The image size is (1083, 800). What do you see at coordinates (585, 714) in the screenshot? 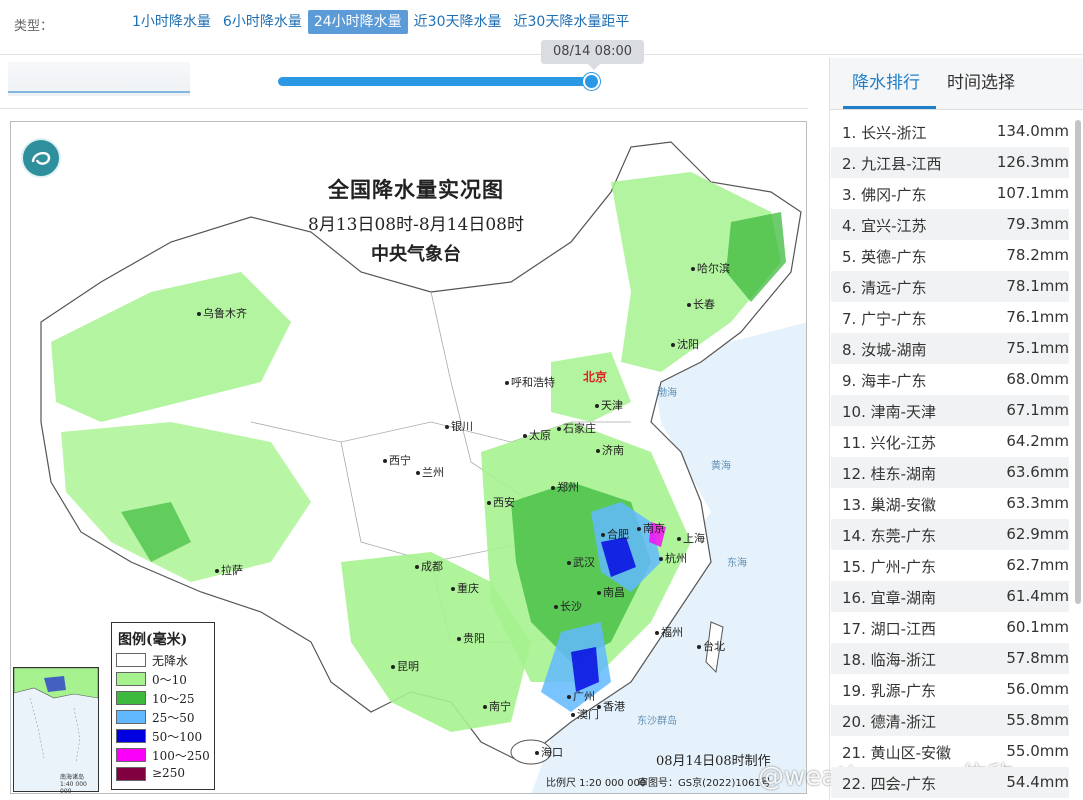
I see `city-label: 澳门` at bounding box center [585, 714].